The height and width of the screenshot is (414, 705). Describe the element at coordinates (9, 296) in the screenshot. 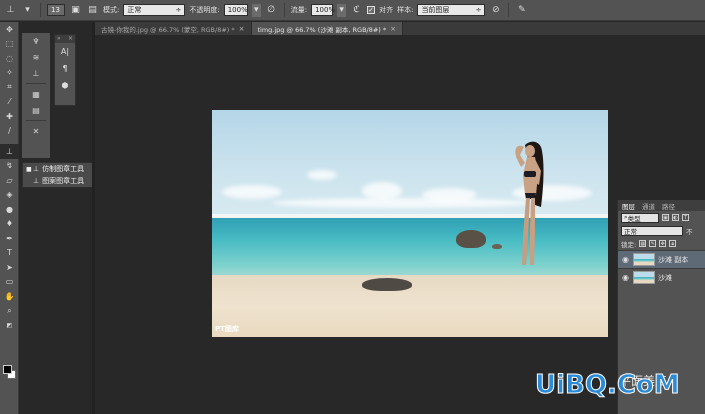

I see `hand-tool-icon: ✋` at that location.